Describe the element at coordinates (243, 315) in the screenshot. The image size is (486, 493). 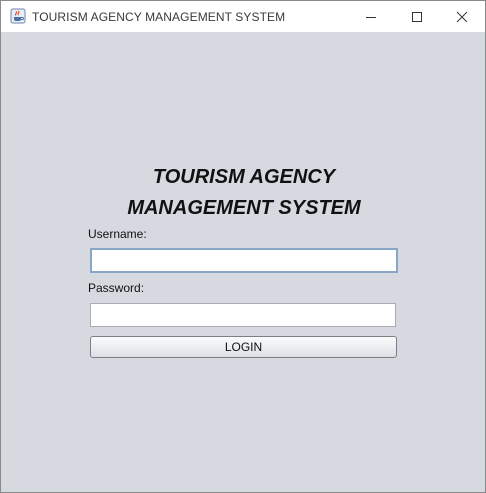
I see `password-field` at that location.